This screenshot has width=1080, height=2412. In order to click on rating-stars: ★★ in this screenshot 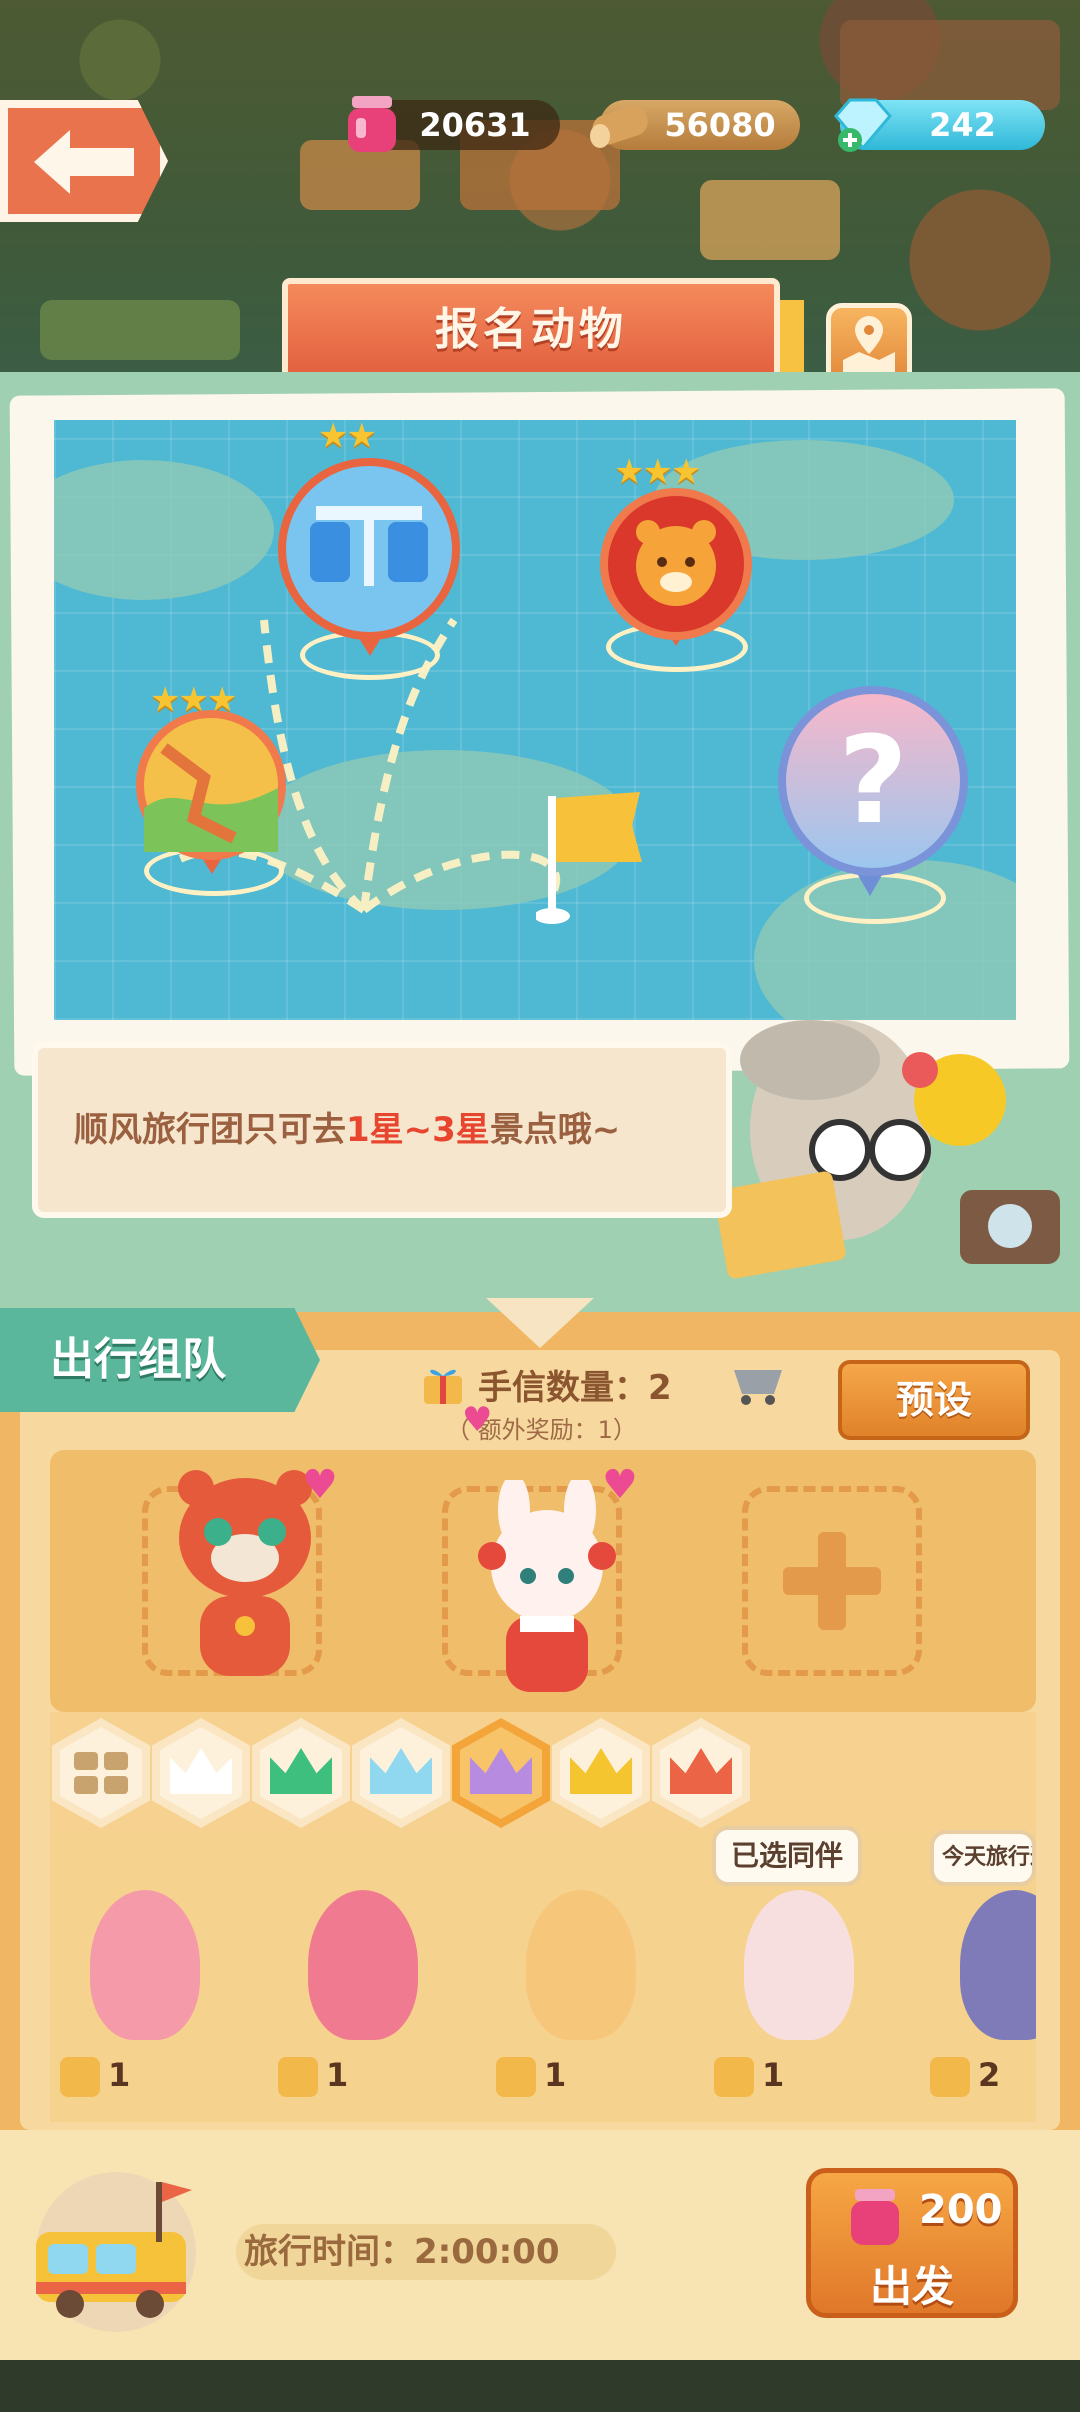, I will do `click(347, 436)`.